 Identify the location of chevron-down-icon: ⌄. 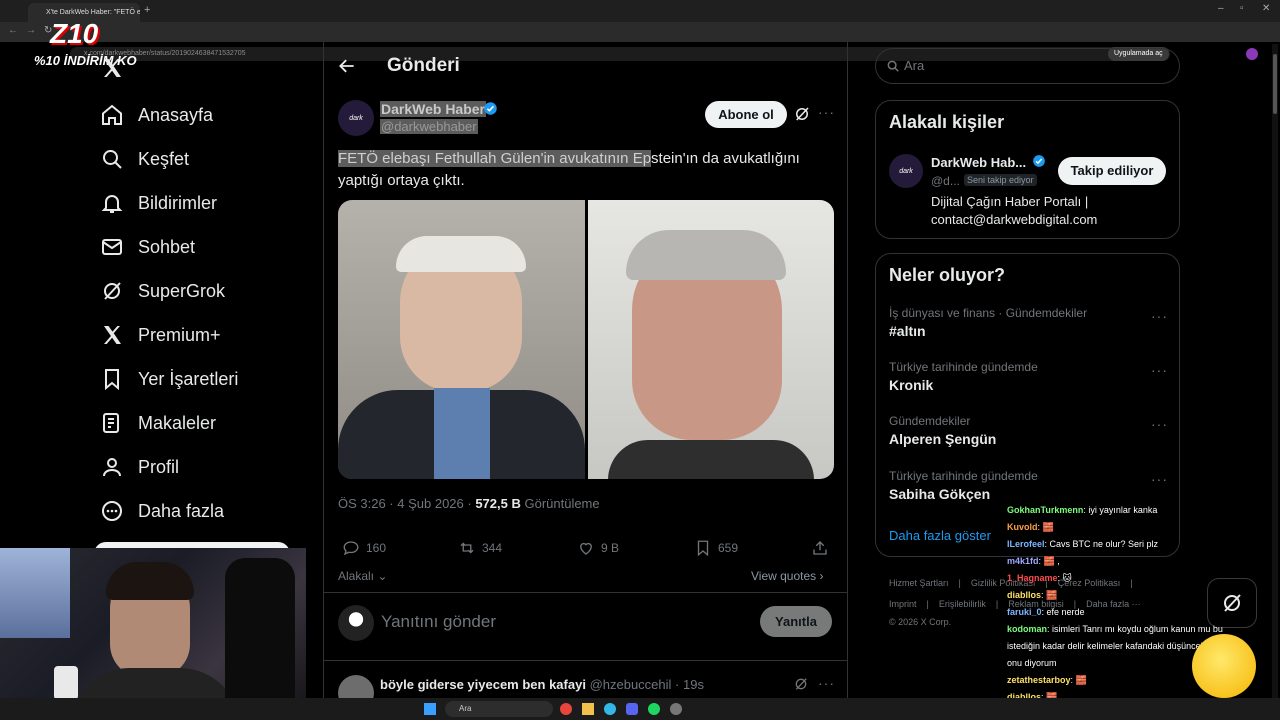
(381, 576).